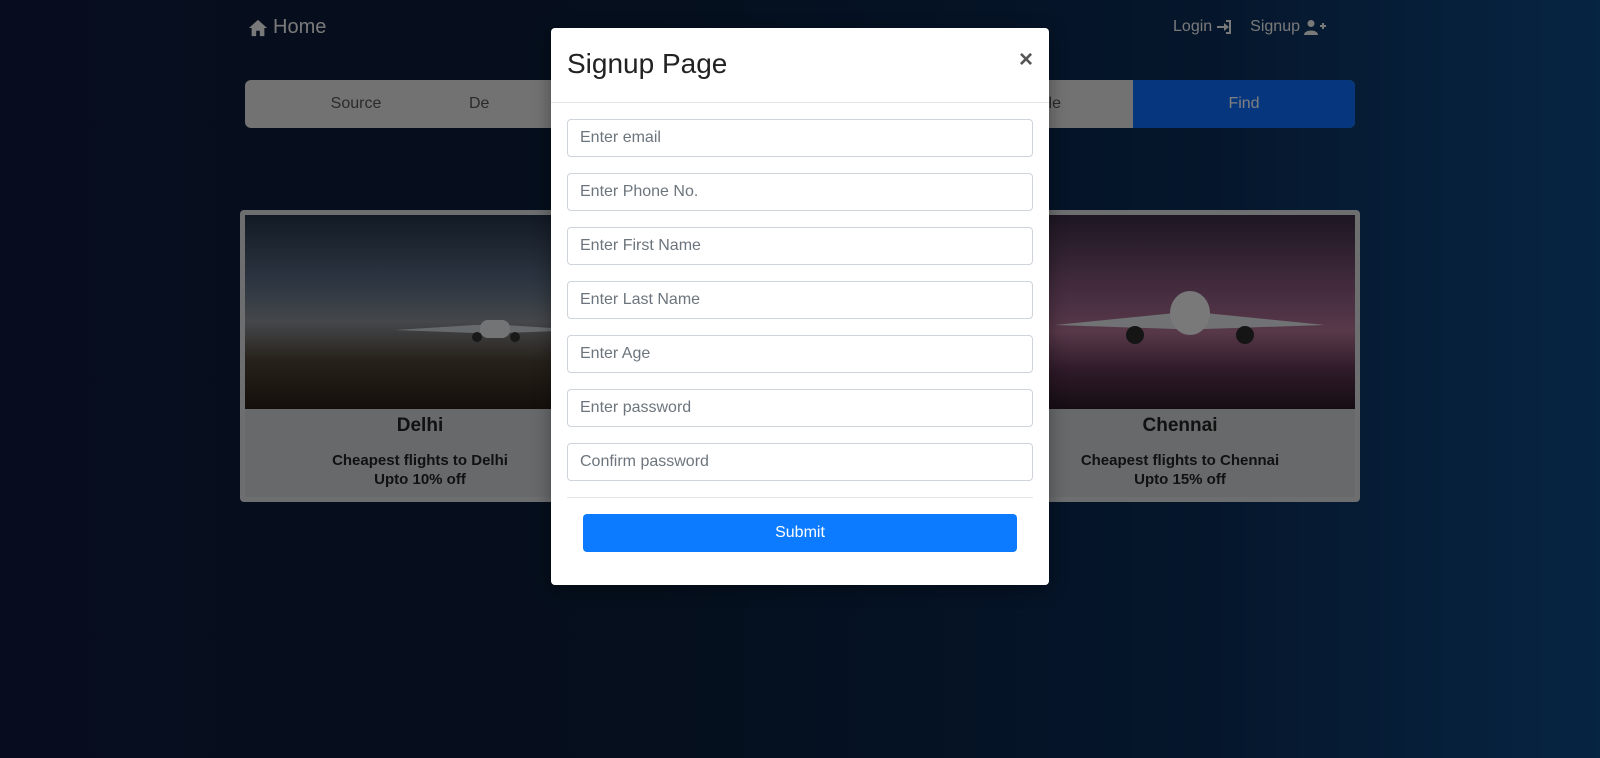 The height and width of the screenshot is (758, 1600). Describe the element at coordinates (800, 300) in the screenshot. I see `last-name-field` at that location.